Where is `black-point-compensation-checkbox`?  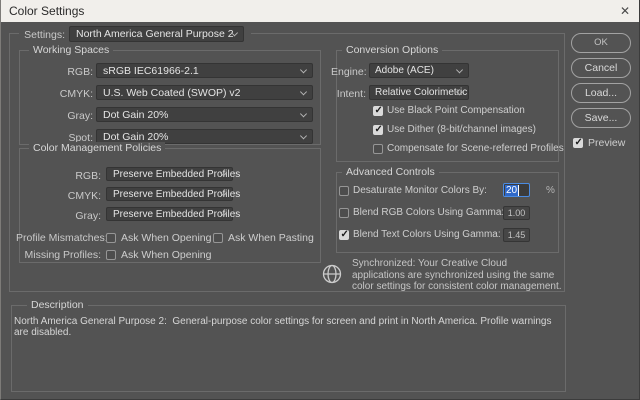
black-point-compensation-checkbox is located at coordinates (378, 110).